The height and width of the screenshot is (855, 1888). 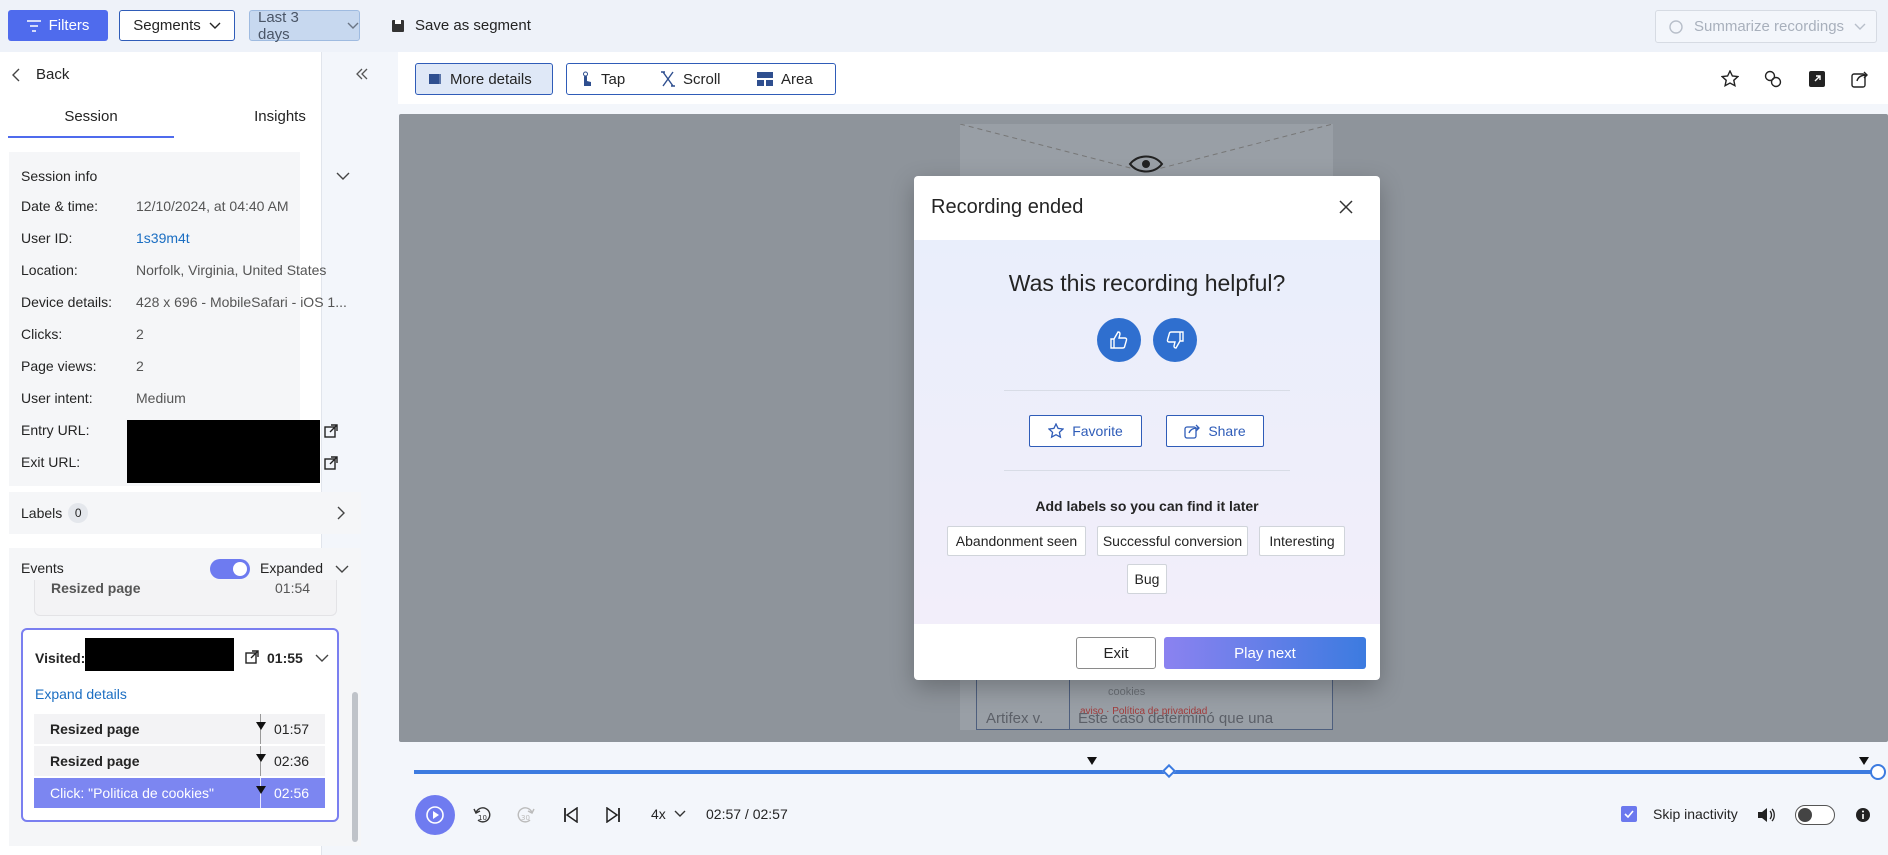 I want to click on player-toolbar: More details Tap Scroll Area, so click(x=1143, y=78).